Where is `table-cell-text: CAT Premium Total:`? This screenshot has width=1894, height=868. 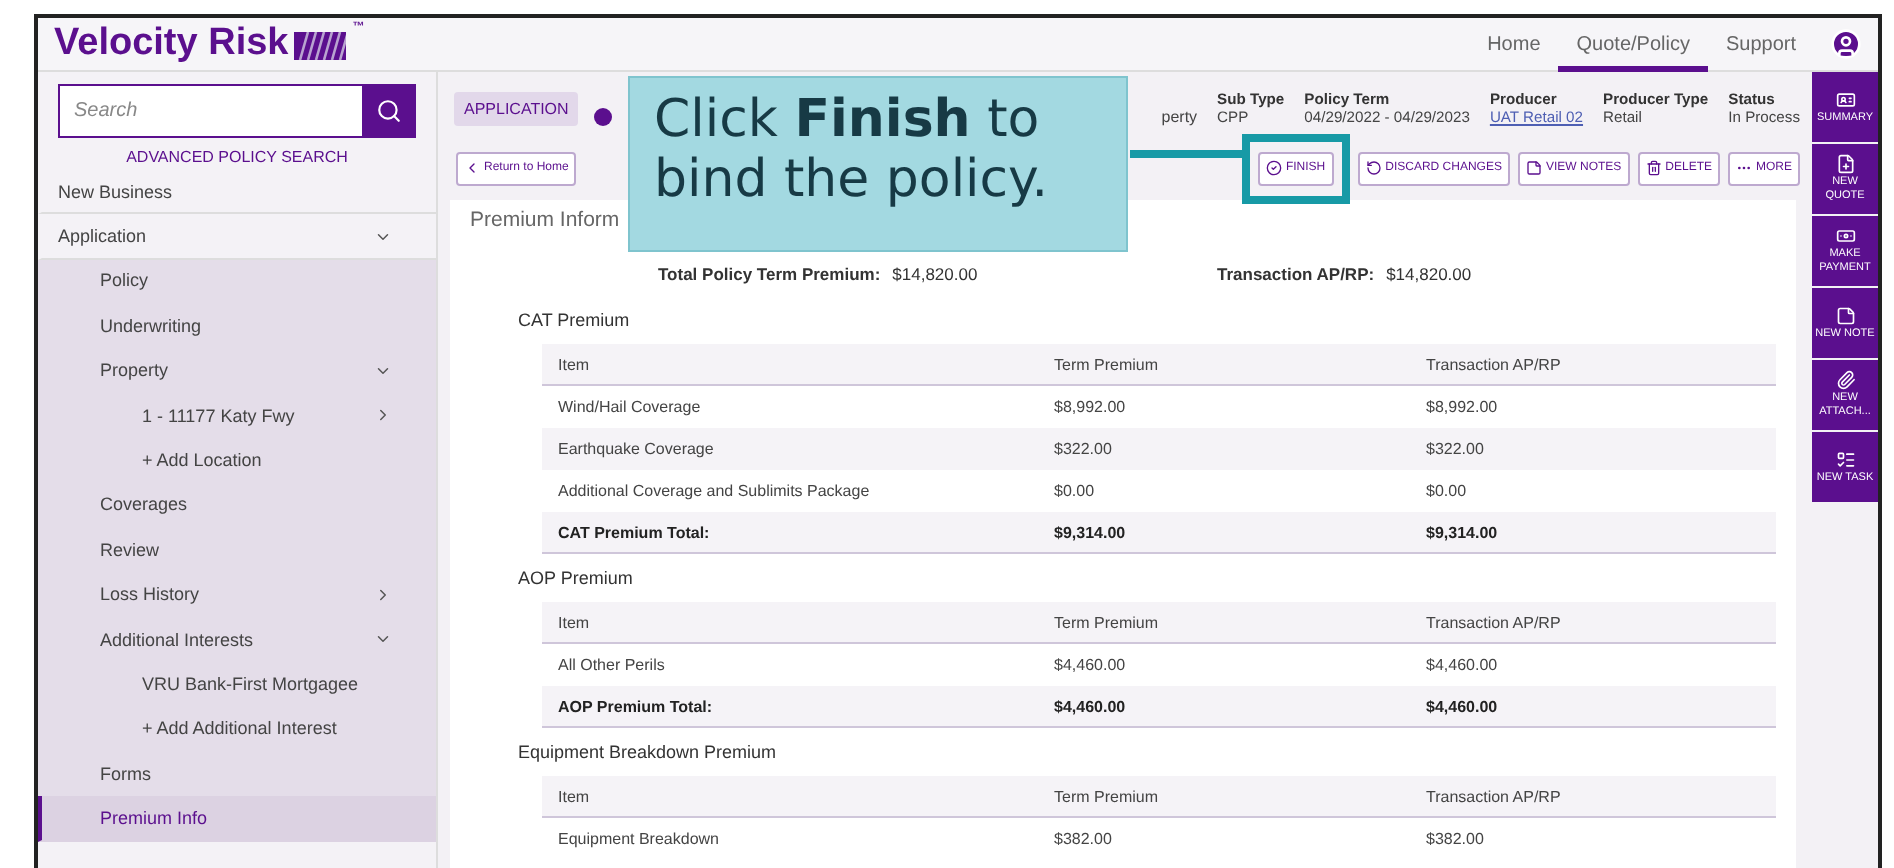
table-cell-text: CAT Premium Total: is located at coordinates (635, 532).